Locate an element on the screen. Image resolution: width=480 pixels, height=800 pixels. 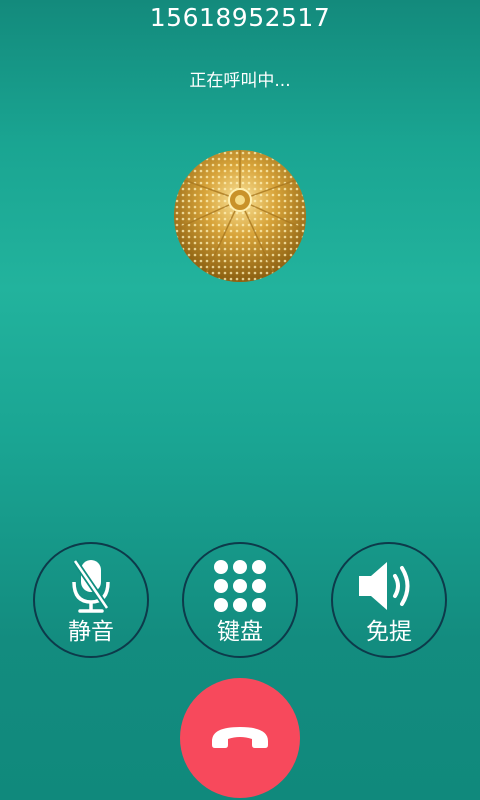
dialpad-icon is located at coordinates (240, 586).